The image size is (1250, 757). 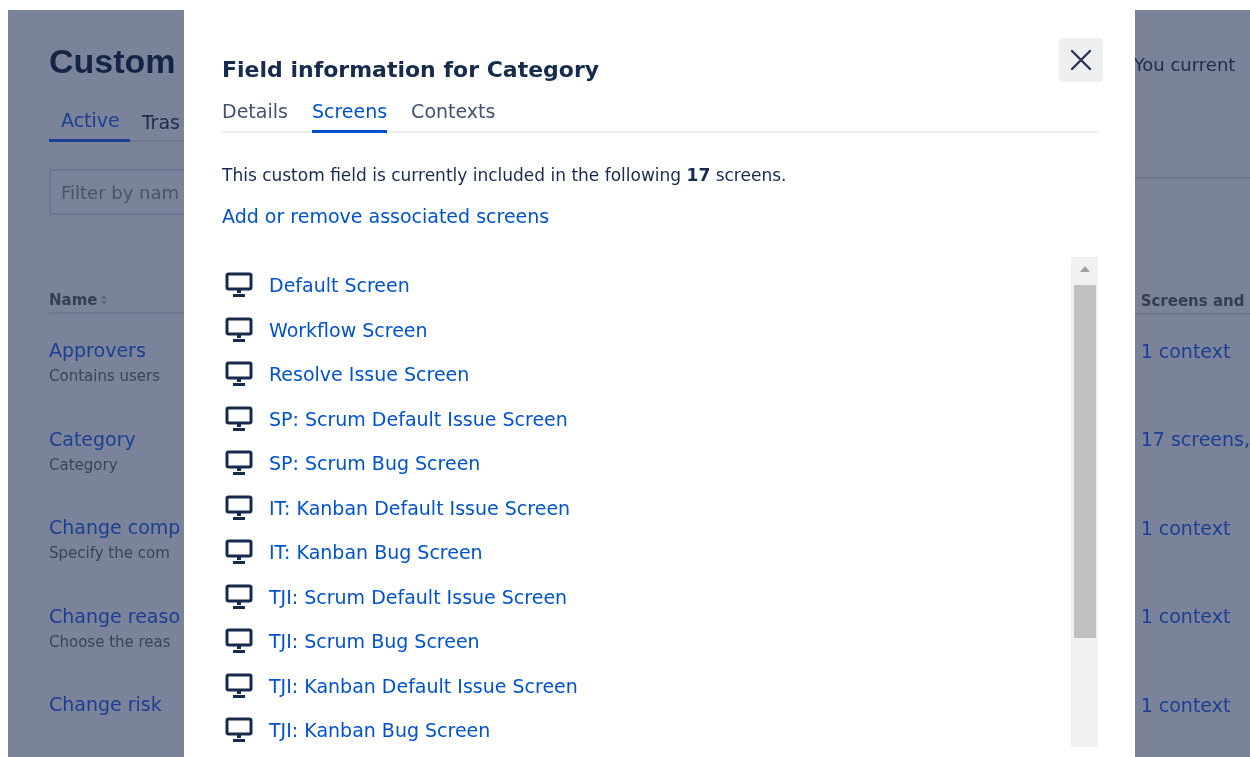 I want to click on field-description: Contains users, so click(x=105, y=376).